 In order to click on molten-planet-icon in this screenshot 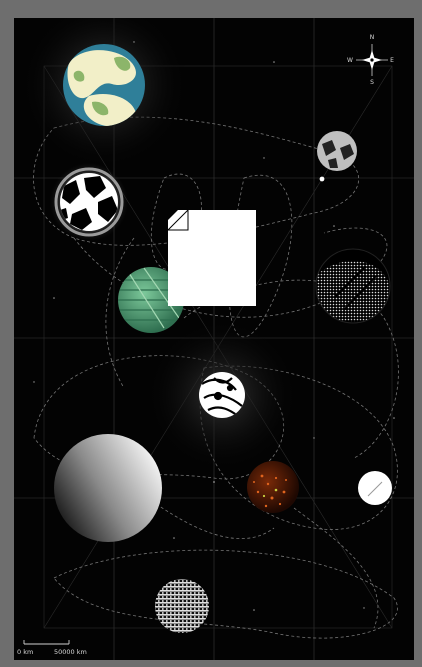, I will do `click(273, 487)`.